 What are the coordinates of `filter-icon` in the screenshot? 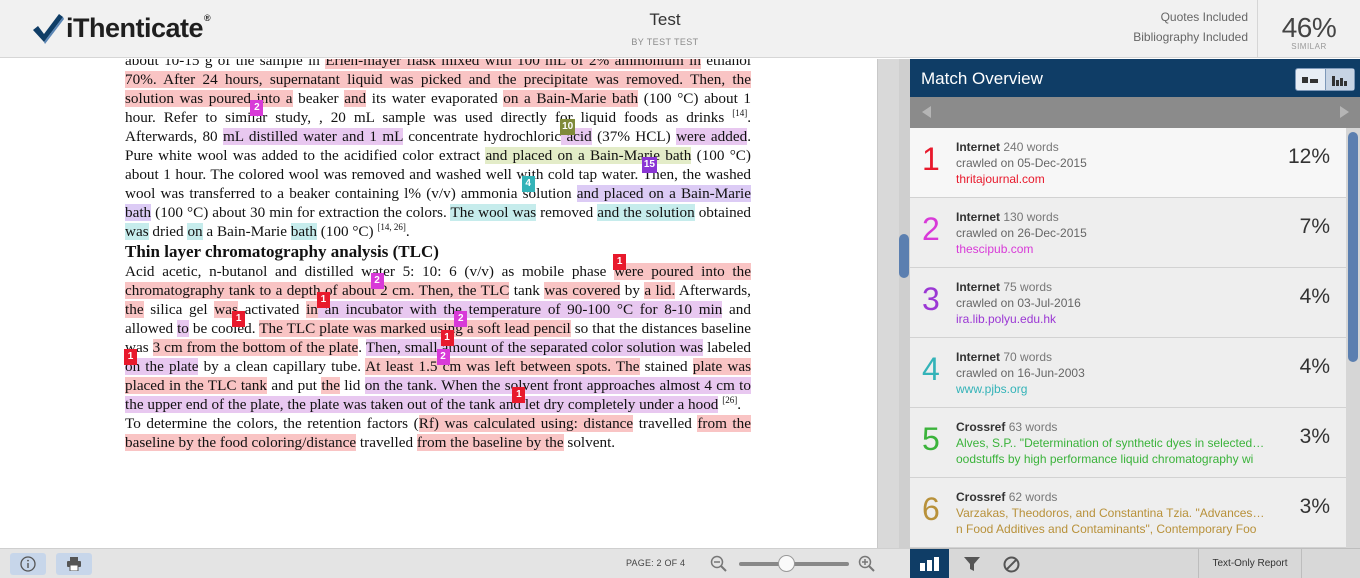 It's located at (972, 564).